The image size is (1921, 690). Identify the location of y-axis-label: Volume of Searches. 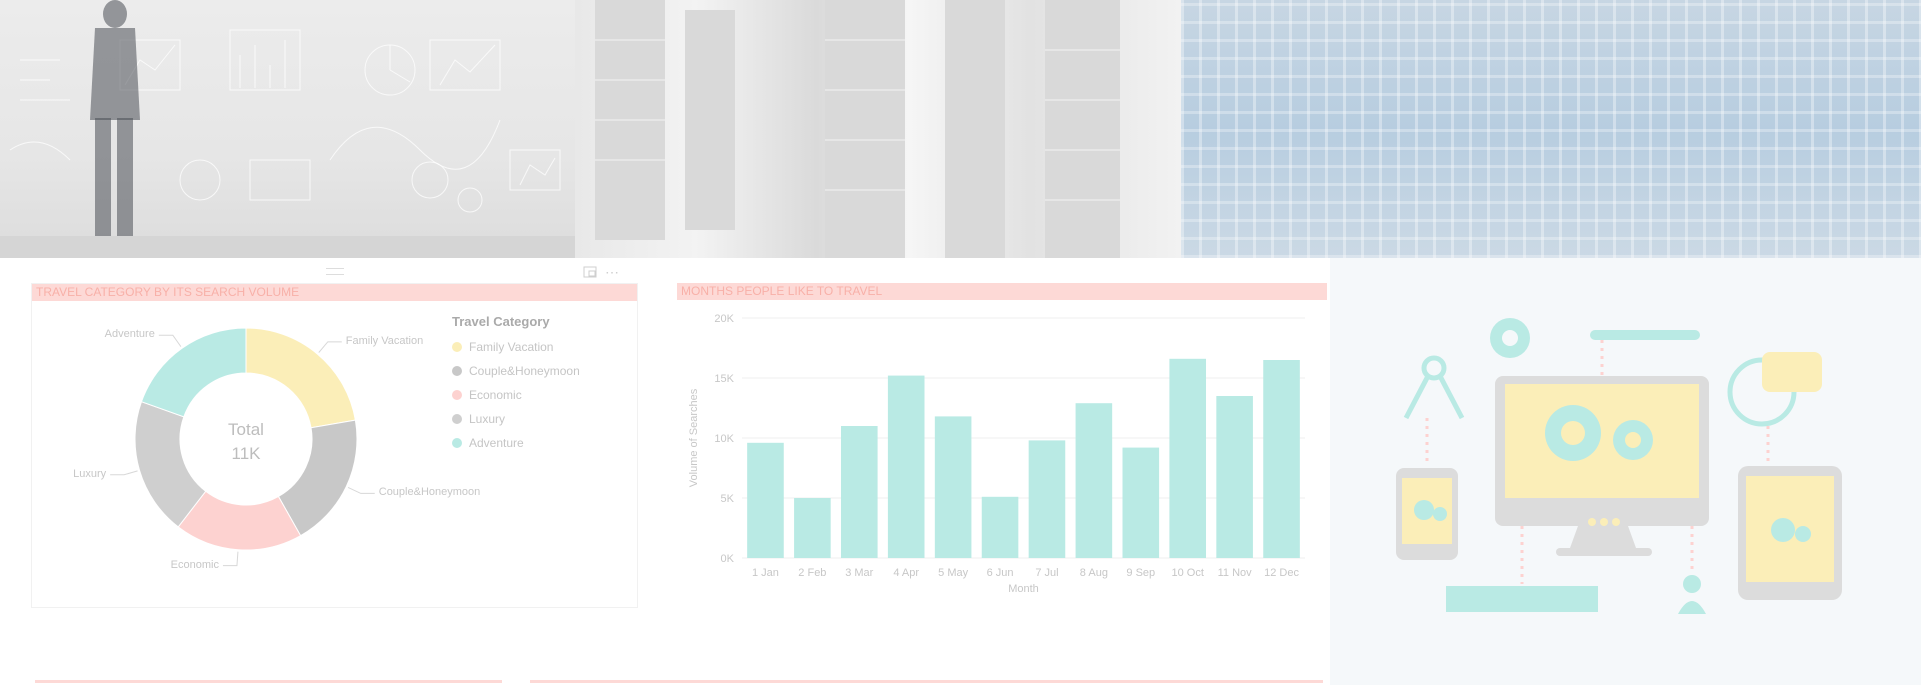
(694, 437).